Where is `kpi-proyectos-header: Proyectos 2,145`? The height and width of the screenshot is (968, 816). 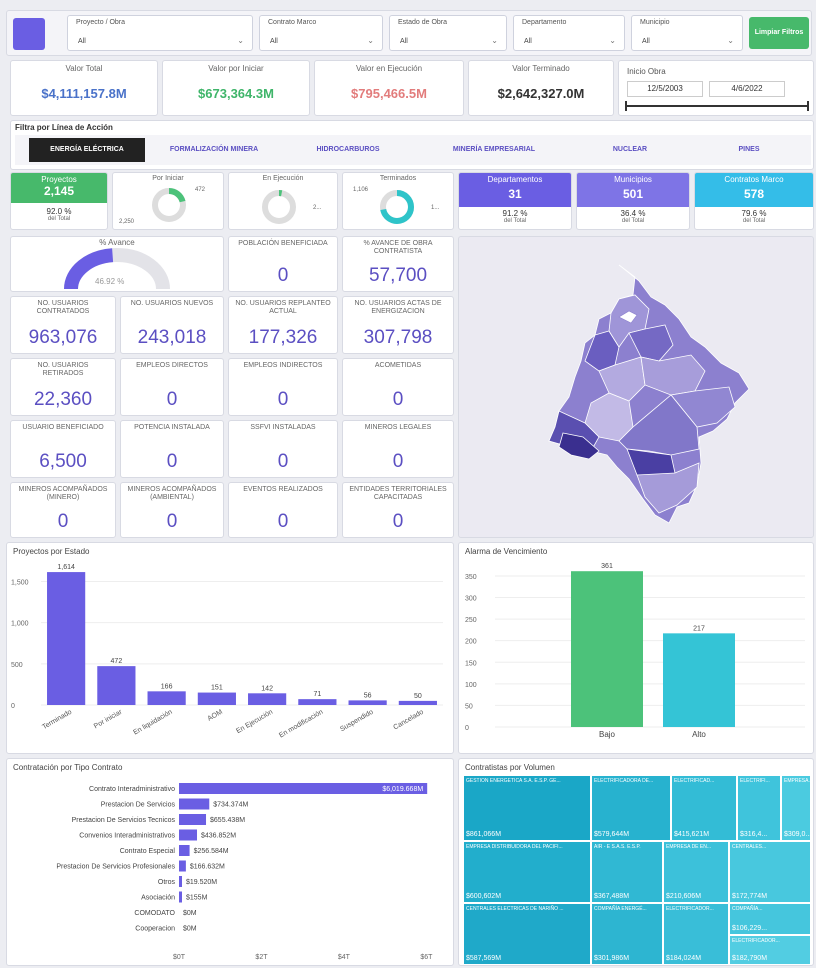
kpi-proyectos-header: Proyectos 2,145 is located at coordinates (59, 188).